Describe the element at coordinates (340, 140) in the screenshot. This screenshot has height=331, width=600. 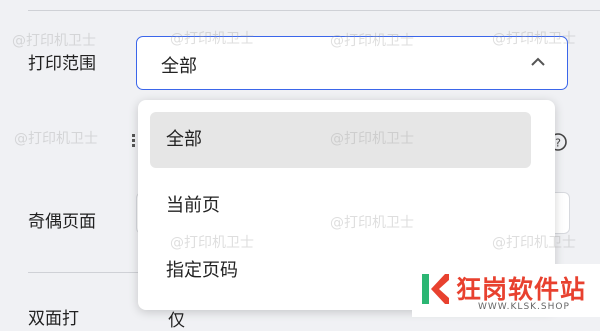
I see `option-all: 全部` at that location.